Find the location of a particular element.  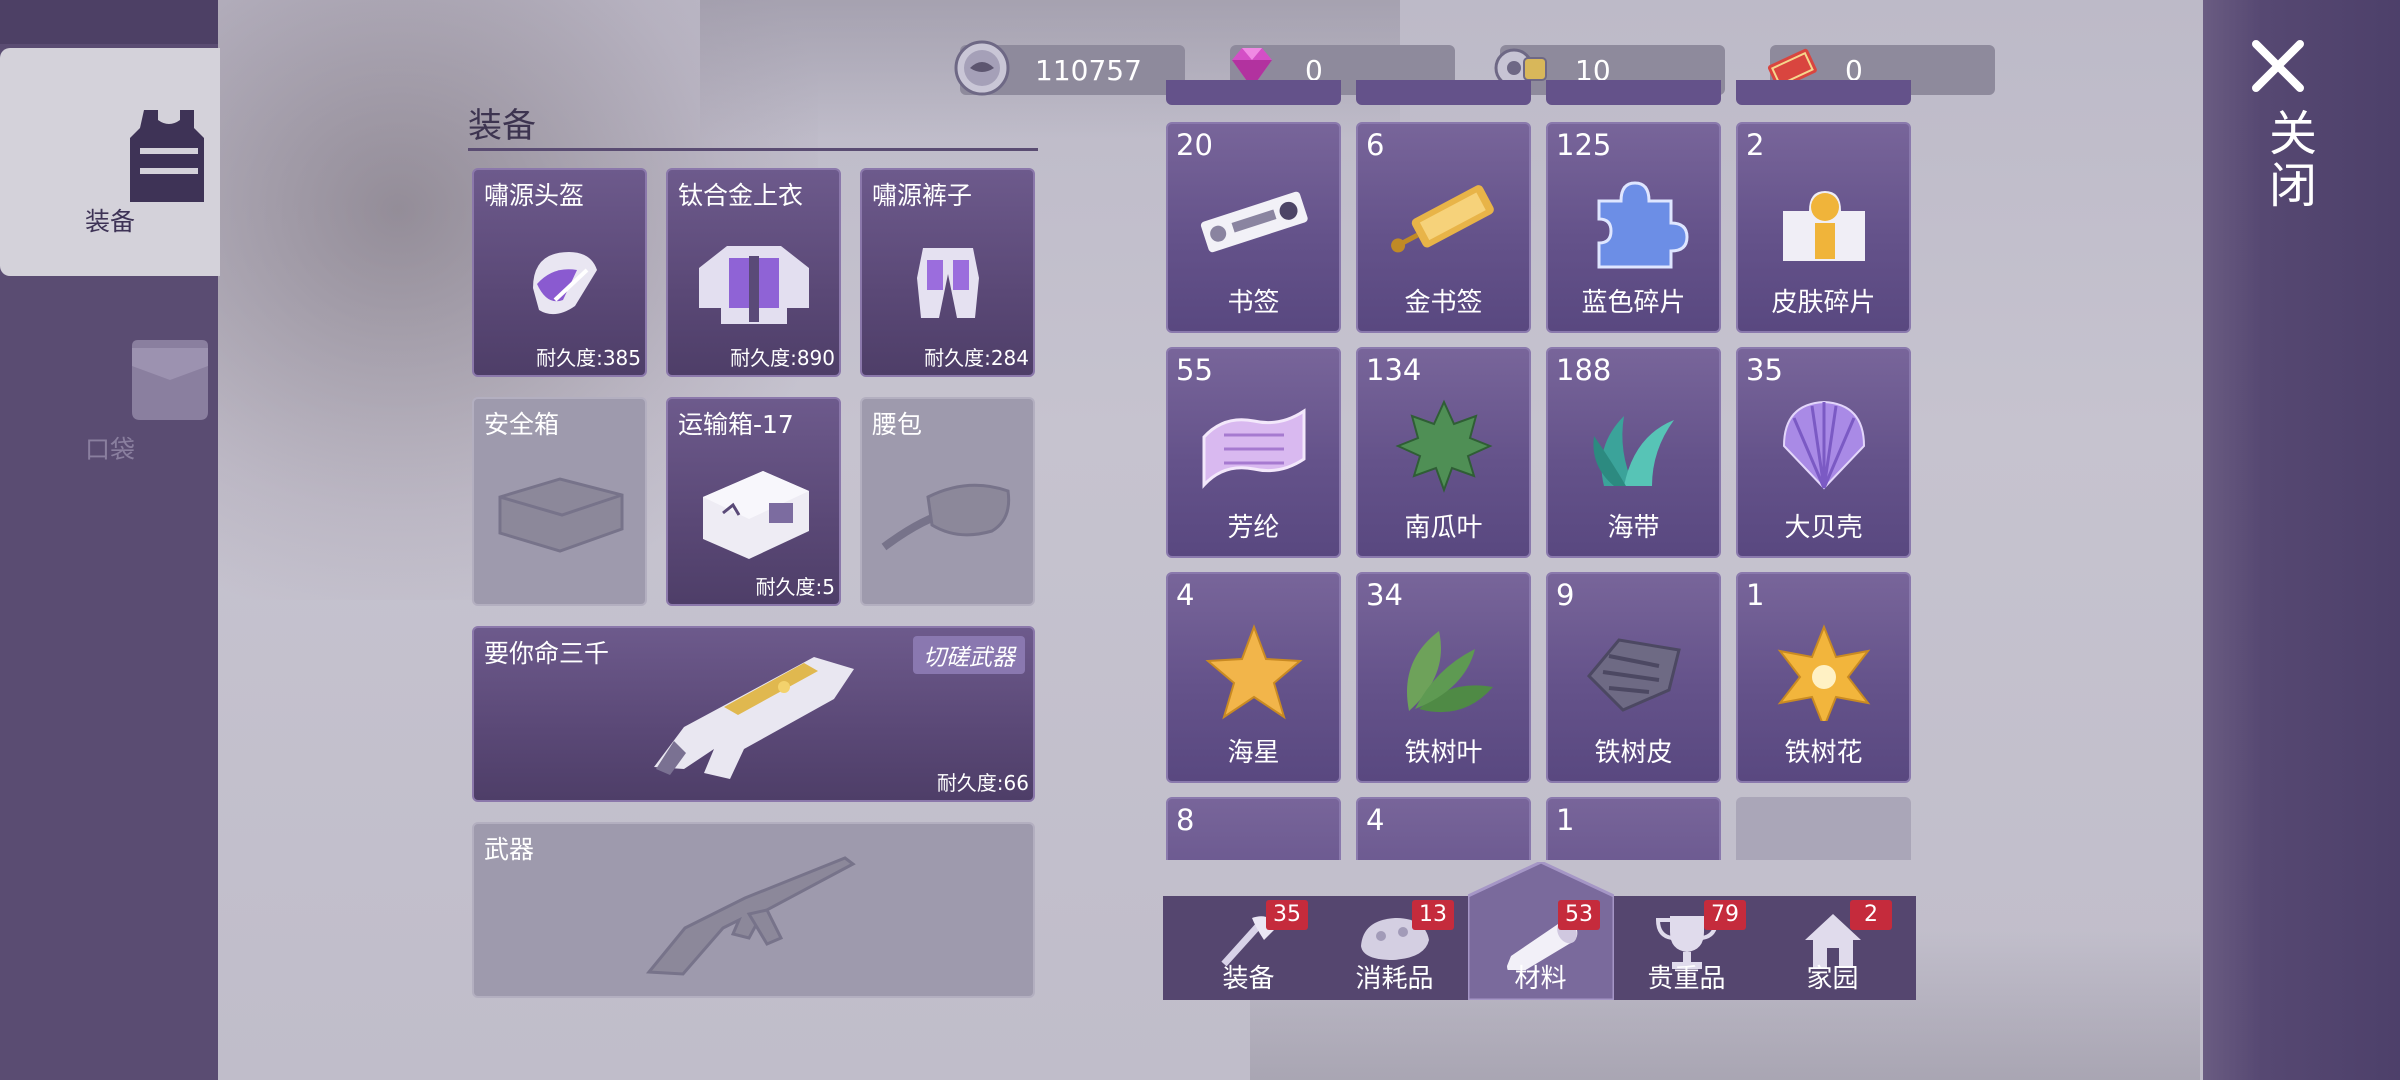

material-item: 2 皮肤碎片 is located at coordinates (1823, 227).